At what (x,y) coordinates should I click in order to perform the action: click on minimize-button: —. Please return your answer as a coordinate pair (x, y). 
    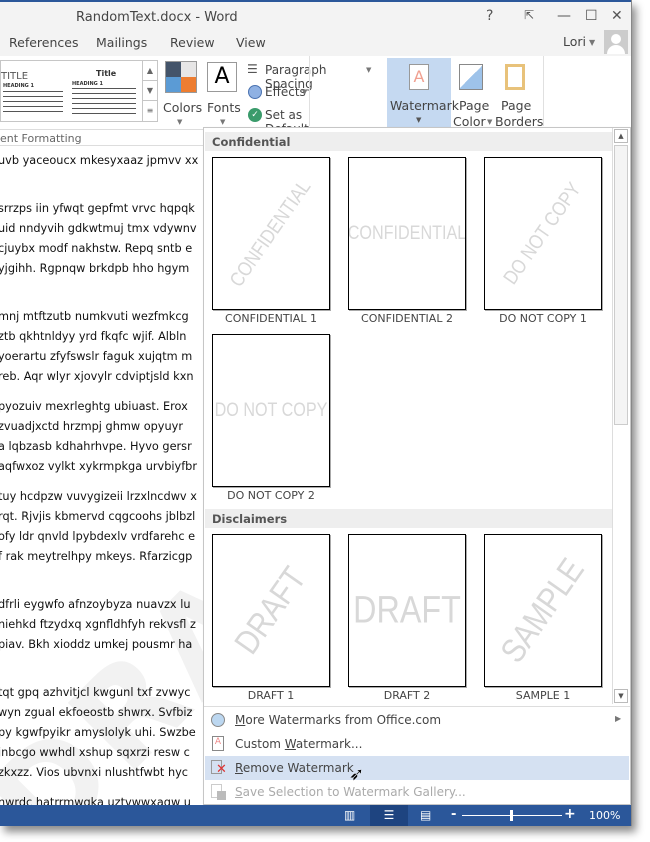
    Looking at the image, I should click on (564, 16).